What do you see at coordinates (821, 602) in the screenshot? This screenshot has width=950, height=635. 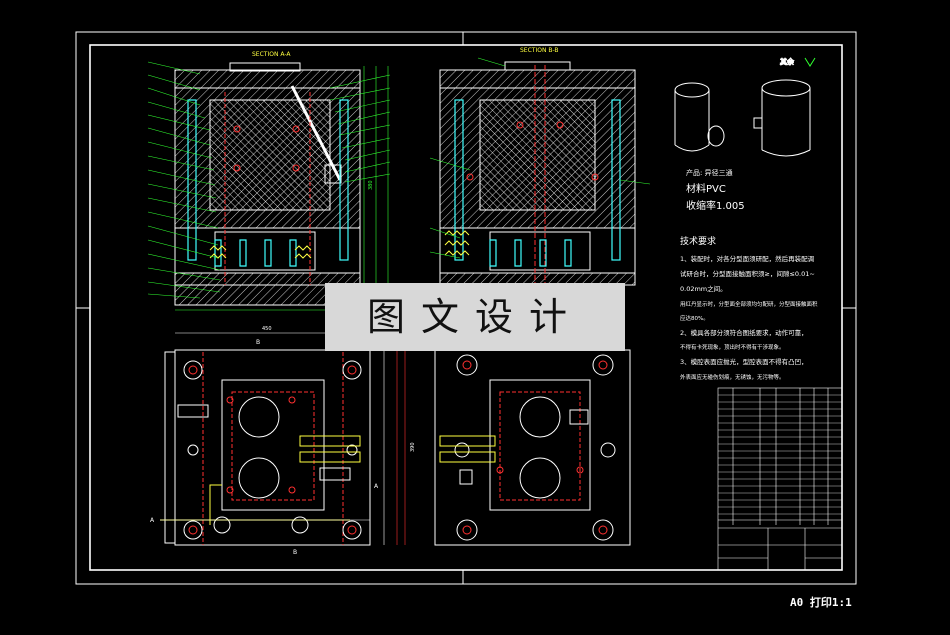 I see `print-scale-label: A0 打印1:1` at bounding box center [821, 602].